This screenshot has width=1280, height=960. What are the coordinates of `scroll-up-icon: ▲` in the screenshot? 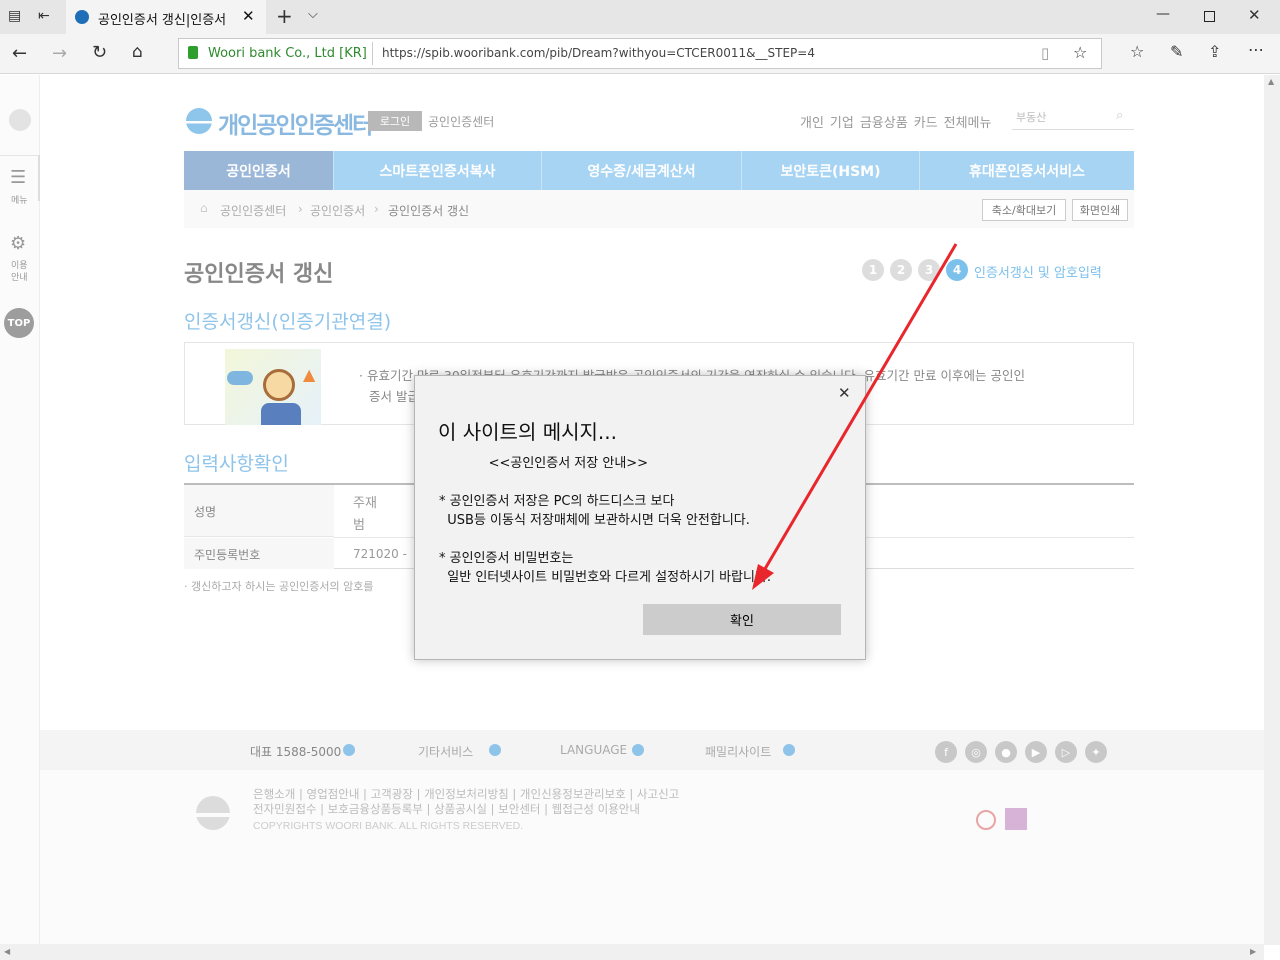 It's located at (1271, 81).